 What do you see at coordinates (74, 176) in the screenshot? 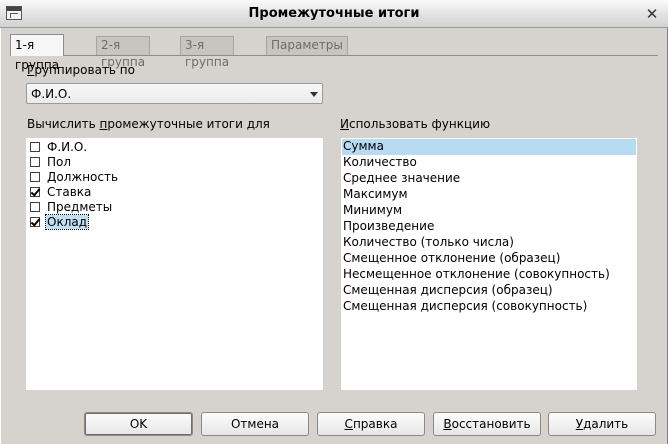
I see `field-item-position: Должность` at bounding box center [74, 176].